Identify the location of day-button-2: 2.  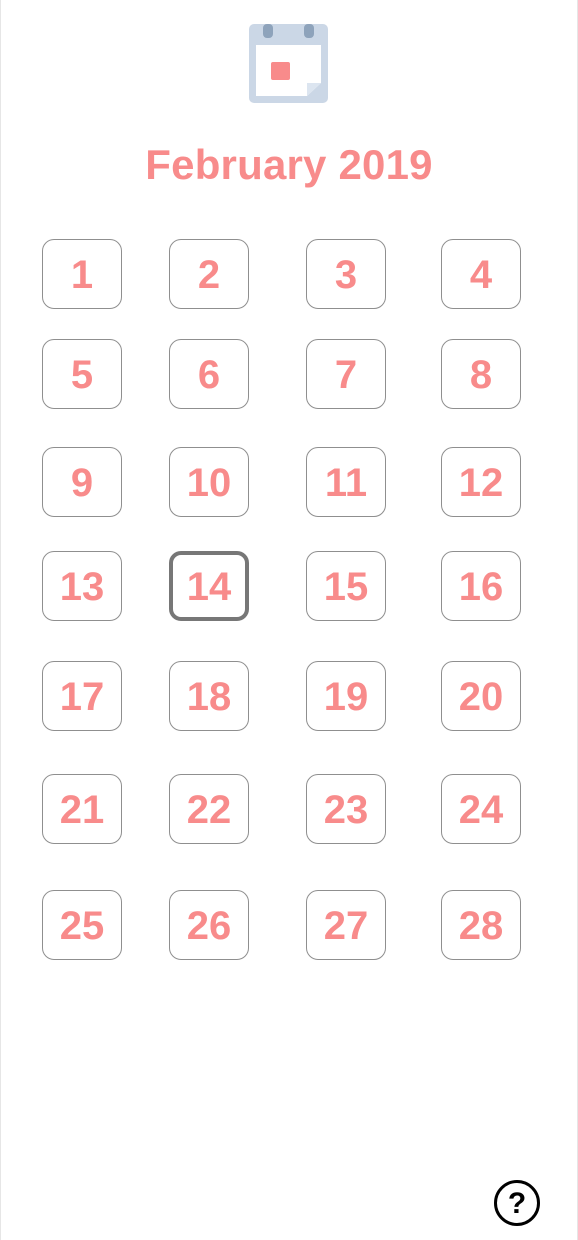
(209, 274).